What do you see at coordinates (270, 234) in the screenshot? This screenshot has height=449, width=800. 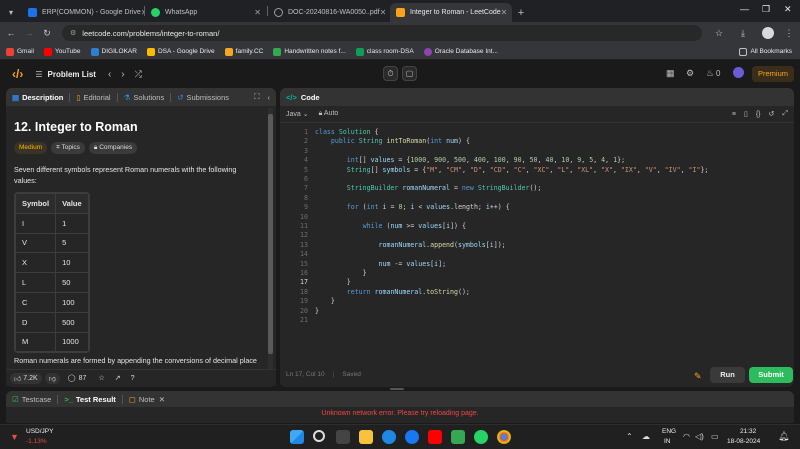 I see `scrollbar-thumb` at bounding box center [270, 234].